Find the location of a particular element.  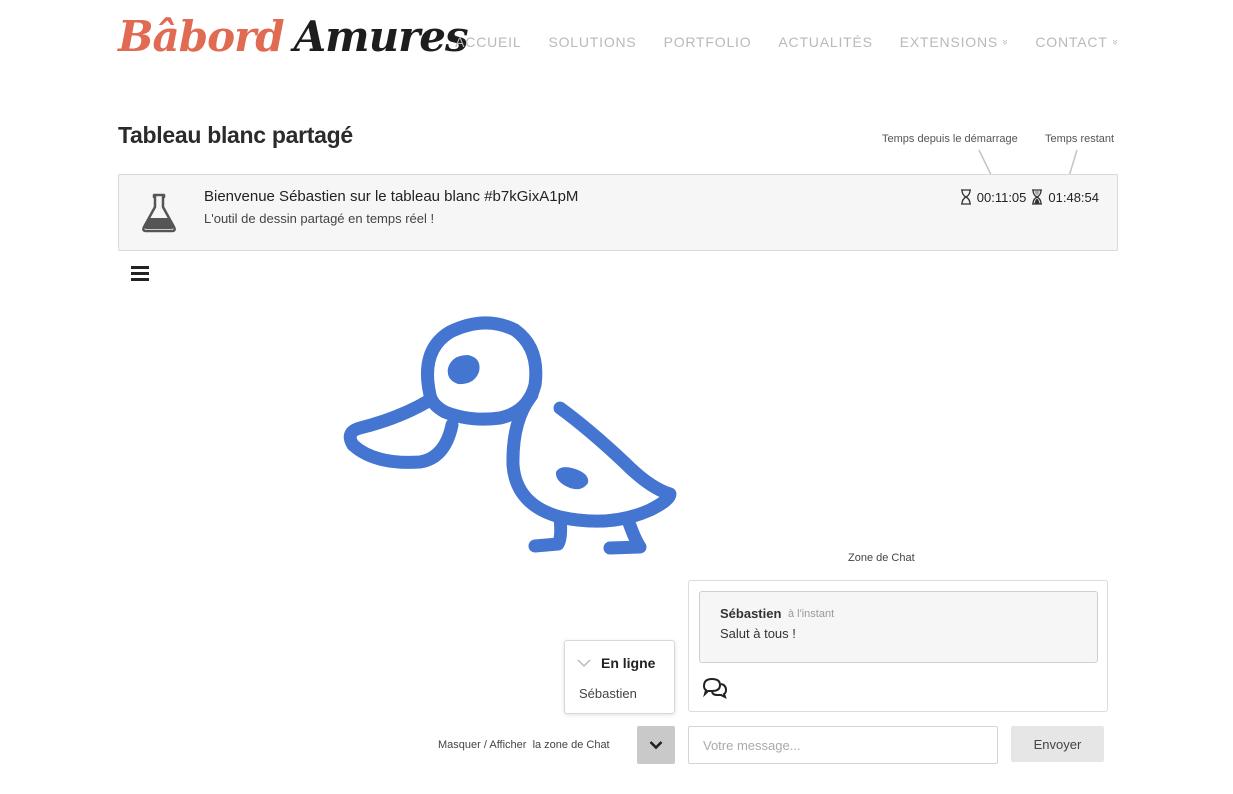

nav-item-actualites: ACTUALITÉS is located at coordinates (825, 42).